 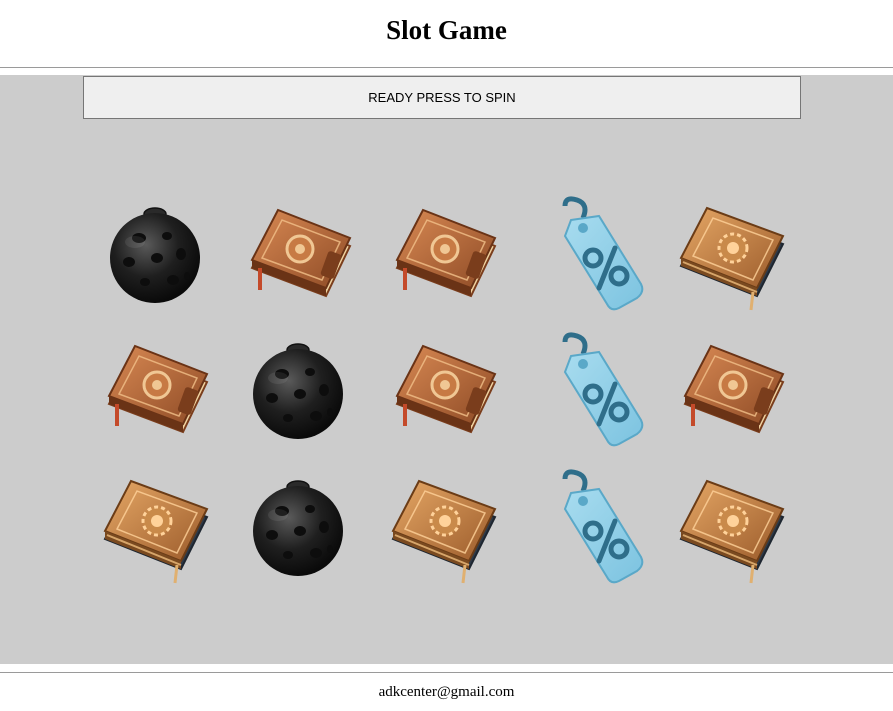 I want to click on header-divider, so click(x=446, y=67).